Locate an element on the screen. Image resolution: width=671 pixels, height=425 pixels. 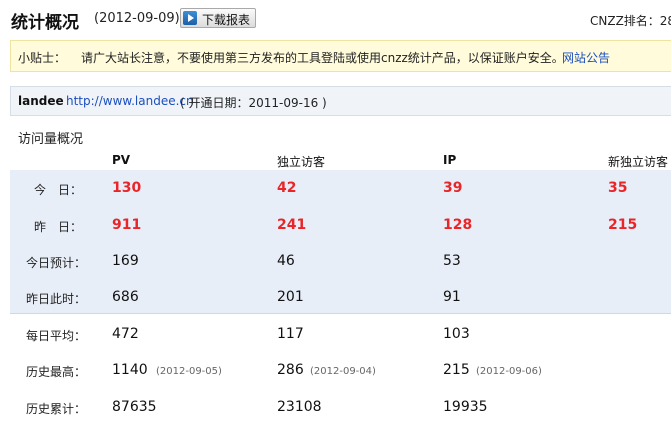
today-ip: 39 is located at coordinates (453, 188).